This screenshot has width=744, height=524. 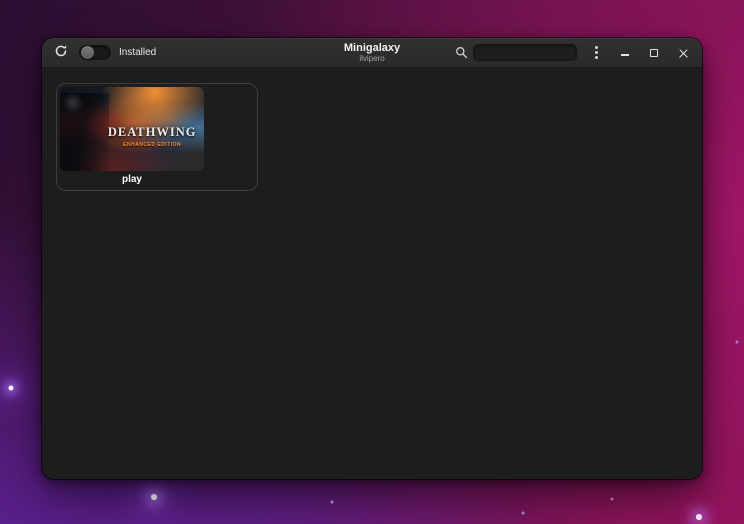 What do you see at coordinates (525, 52) in the screenshot?
I see `search-input` at bounding box center [525, 52].